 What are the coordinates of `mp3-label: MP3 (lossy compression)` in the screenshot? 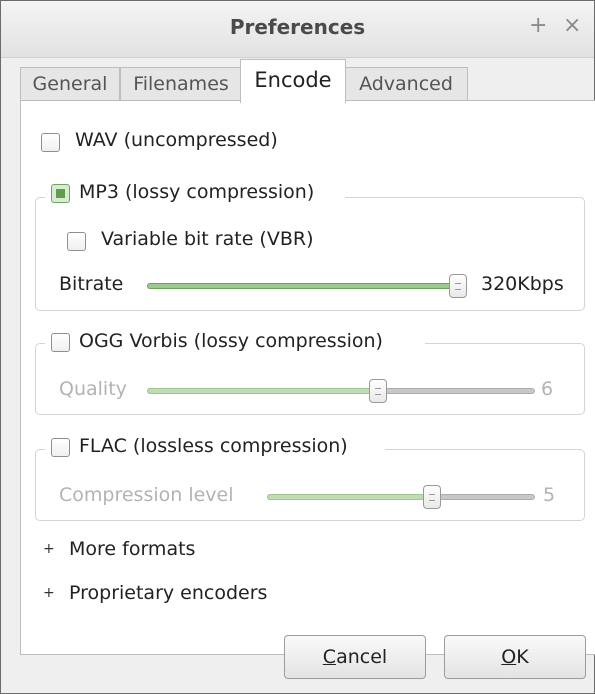 It's located at (196, 192).